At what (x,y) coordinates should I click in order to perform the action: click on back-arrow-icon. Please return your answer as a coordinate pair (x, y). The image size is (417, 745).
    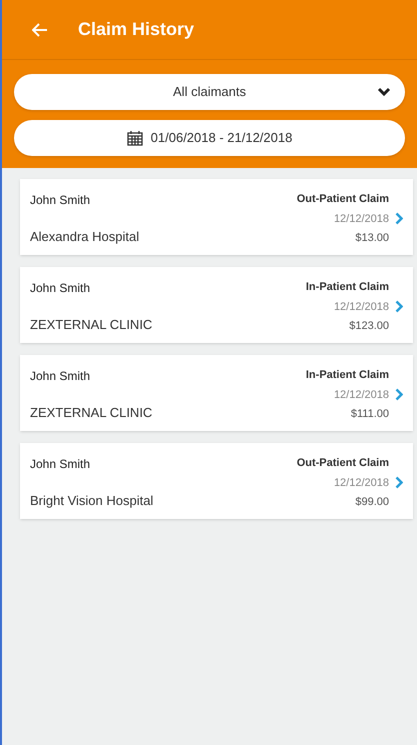
    Looking at the image, I should click on (40, 29).